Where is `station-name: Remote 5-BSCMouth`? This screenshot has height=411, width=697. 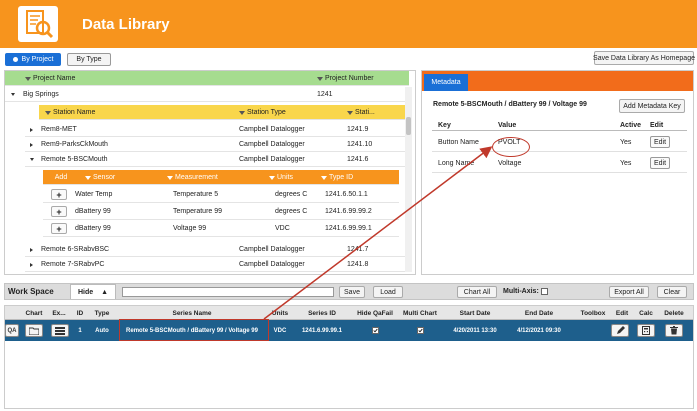 station-name: Remote 5-BSCMouth is located at coordinates (74, 159).